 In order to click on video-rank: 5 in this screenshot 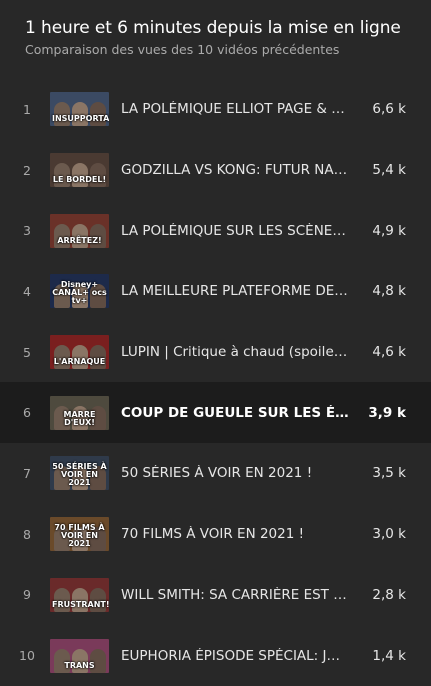, I will do `click(27, 352)`.